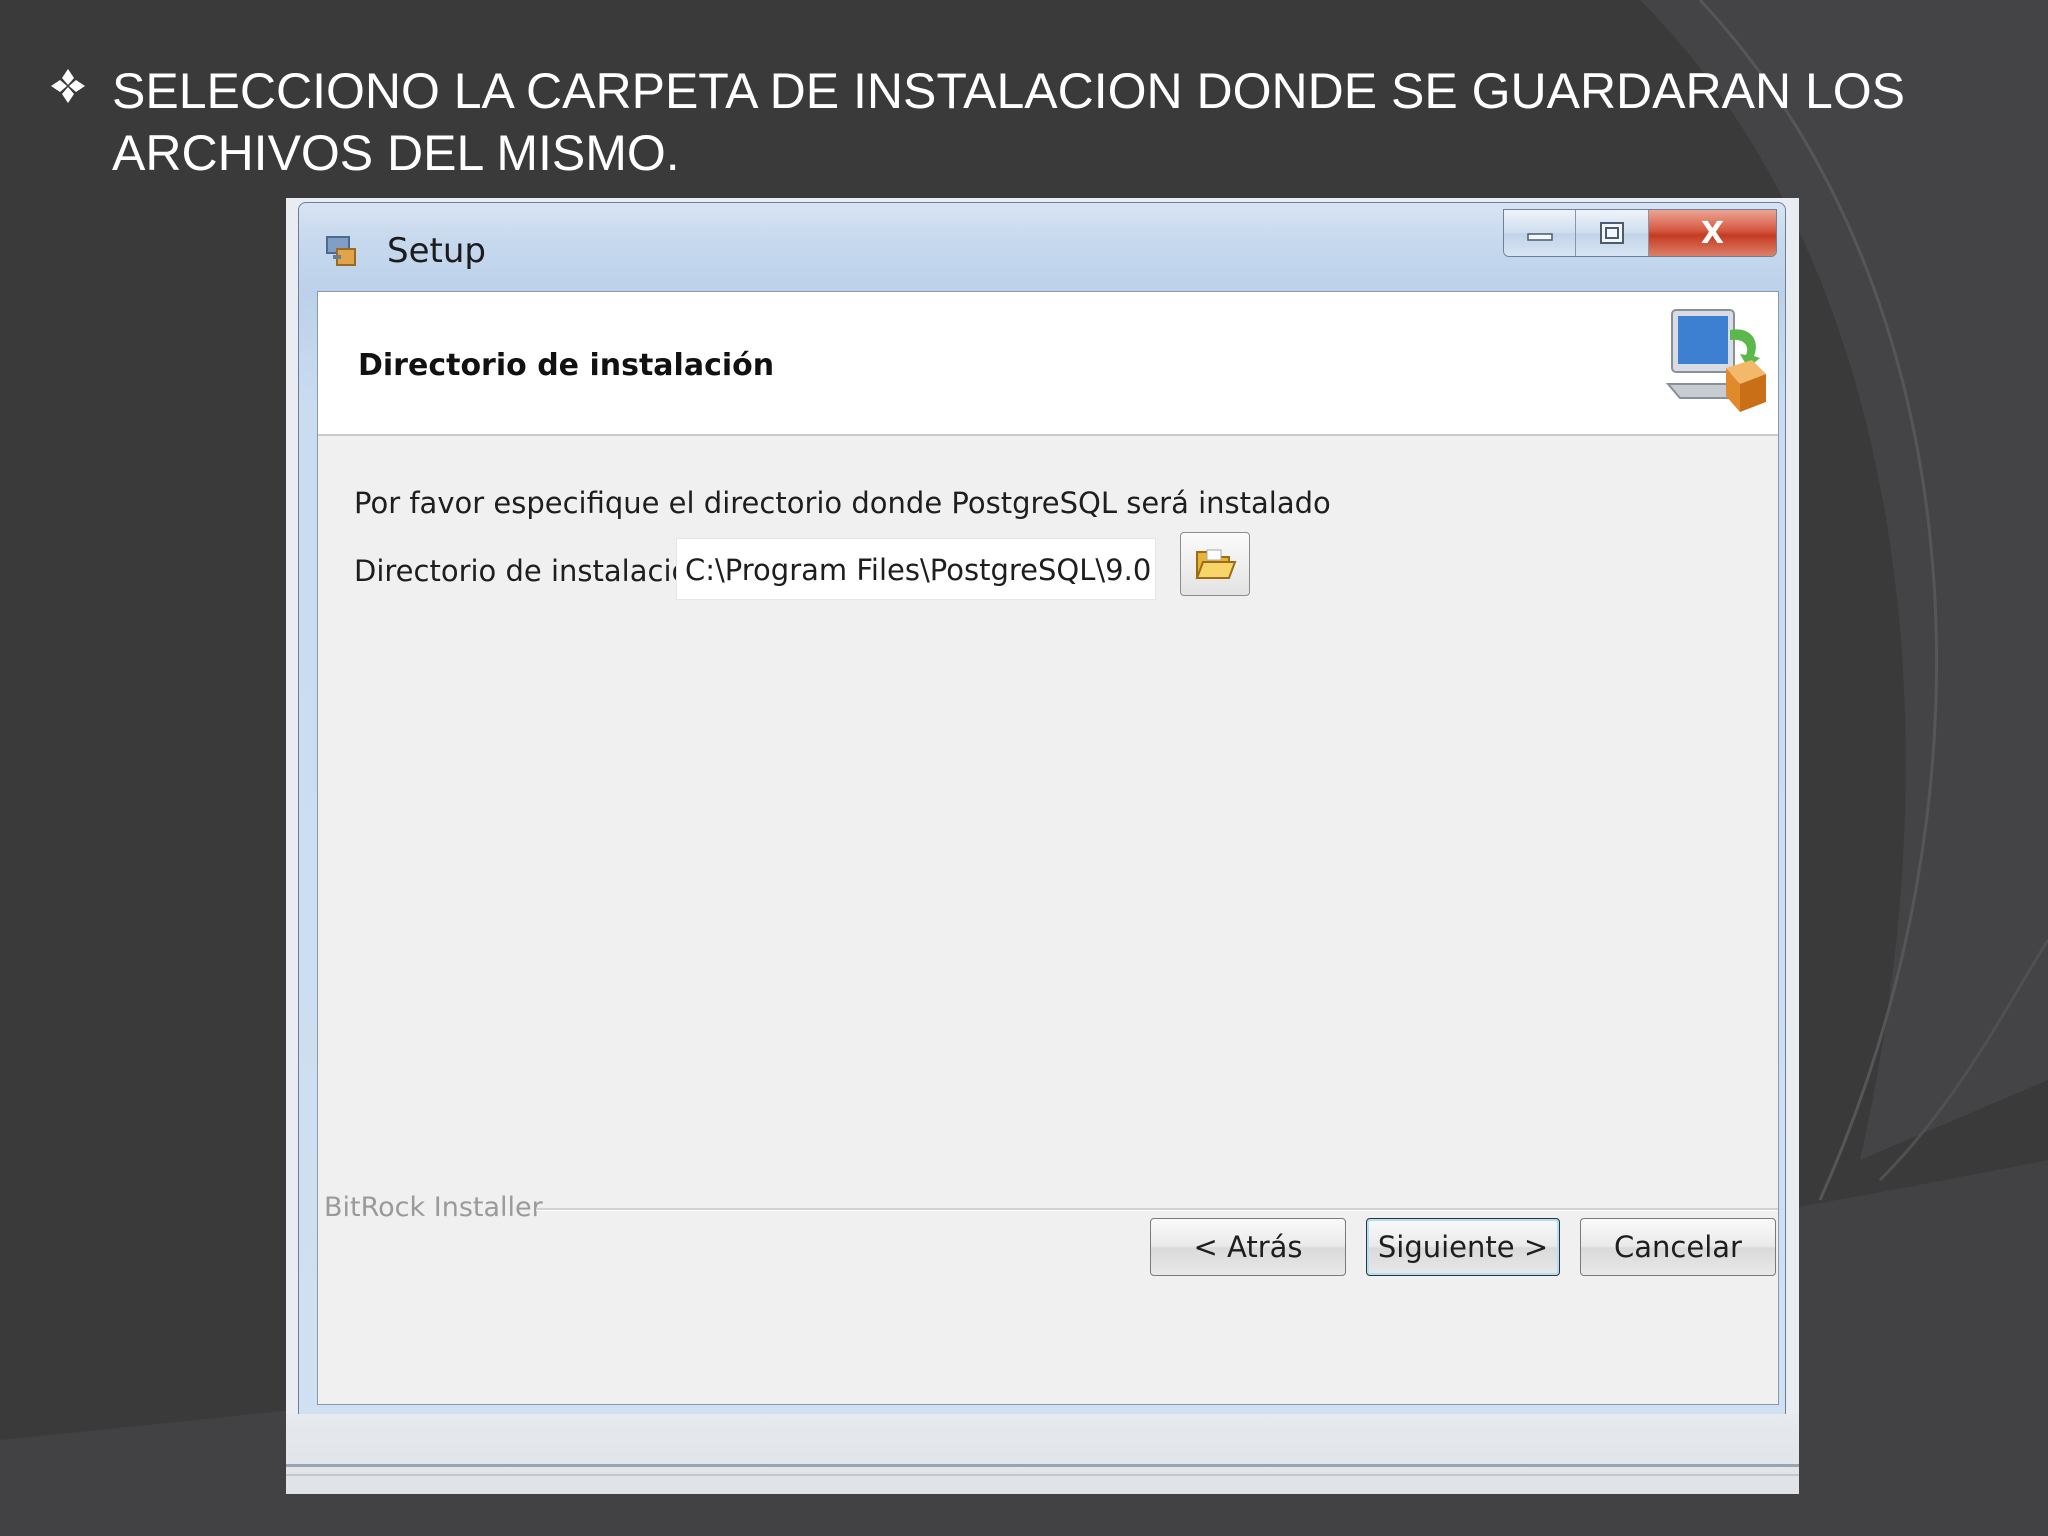 The width and height of the screenshot is (2048, 1536). What do you see at coordinates (1048, 364) in the screenshot?
I see `page-header: Directorio de instalación` at bounding box center [1048, 364].